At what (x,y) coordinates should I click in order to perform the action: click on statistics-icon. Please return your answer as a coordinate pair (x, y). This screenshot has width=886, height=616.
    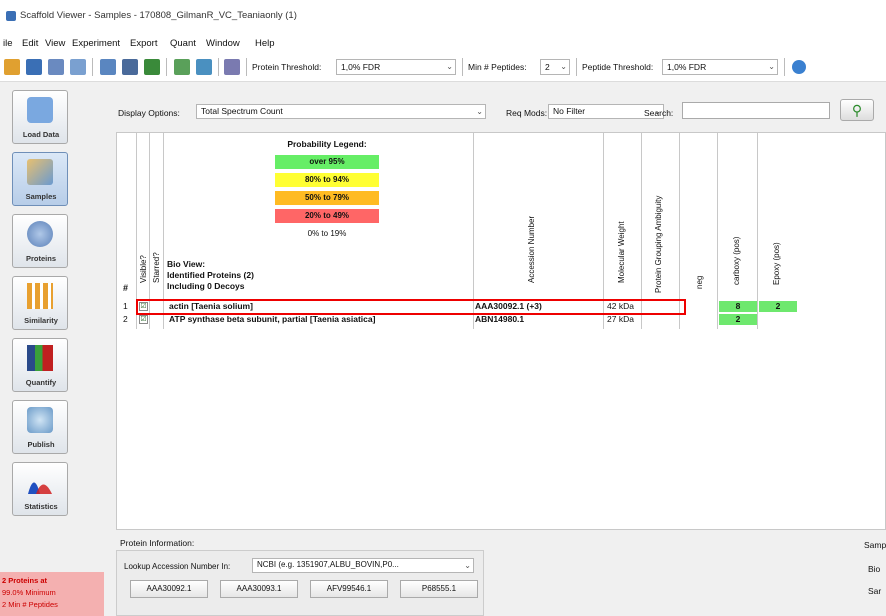
    Looking at the image, I should click on (40, 488).